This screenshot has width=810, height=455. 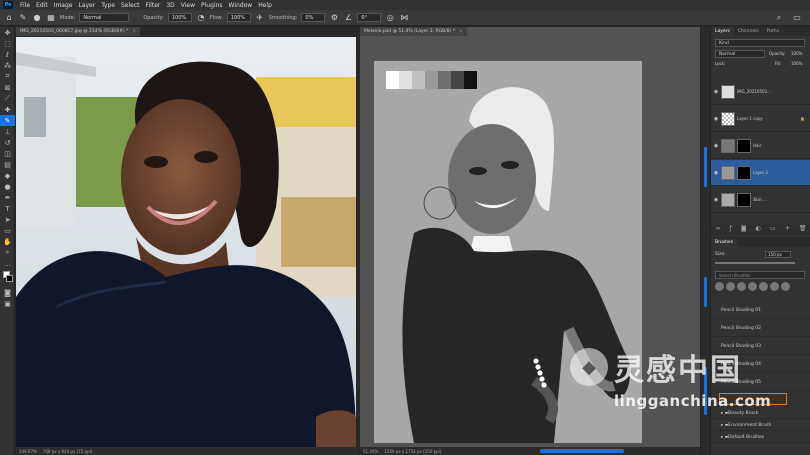 What do you see at coordinates (787, 230) in the screenshot?
I see `new-layer-icon: +` at bounding box center [787, 230].